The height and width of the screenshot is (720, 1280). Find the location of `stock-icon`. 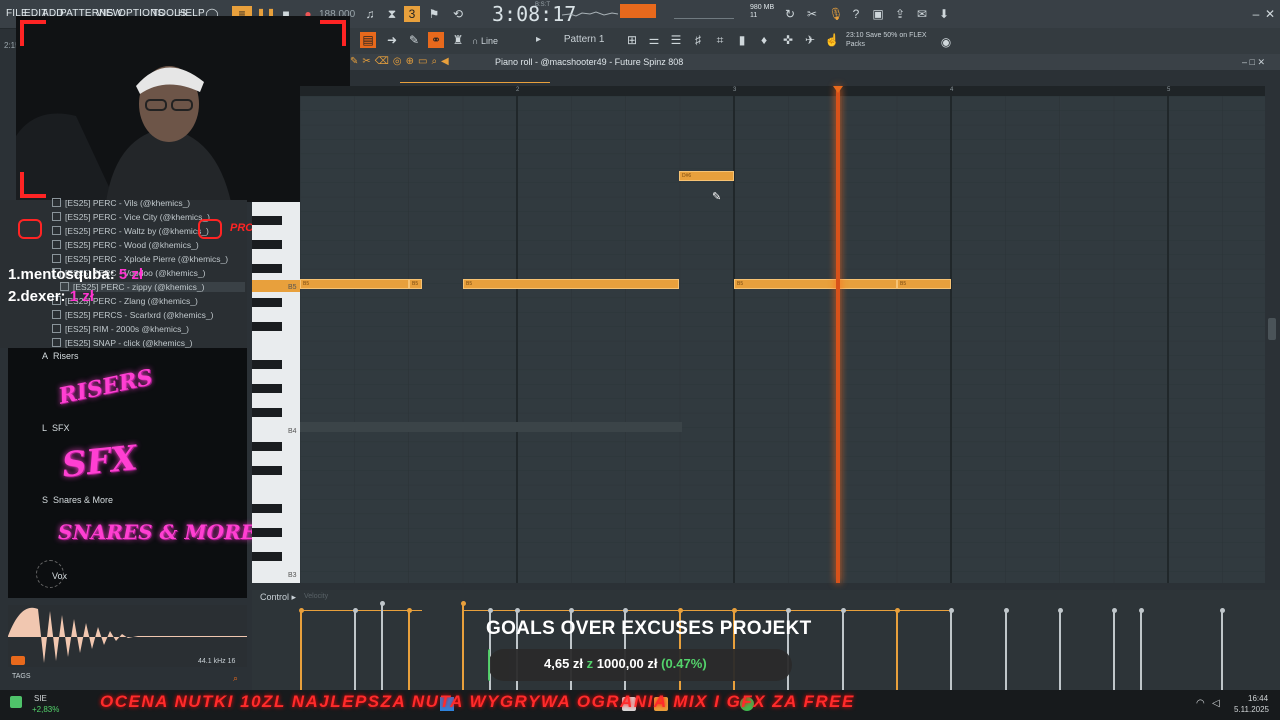

stock-icon is located at coordinates (16, 702).